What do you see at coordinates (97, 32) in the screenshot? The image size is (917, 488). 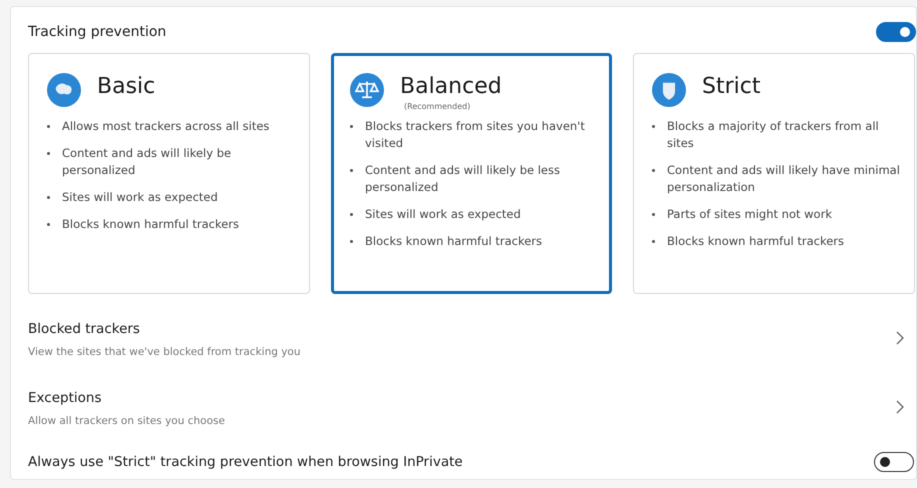 I see `section-title: Tracking prevention` at bounding box center [97, 32].